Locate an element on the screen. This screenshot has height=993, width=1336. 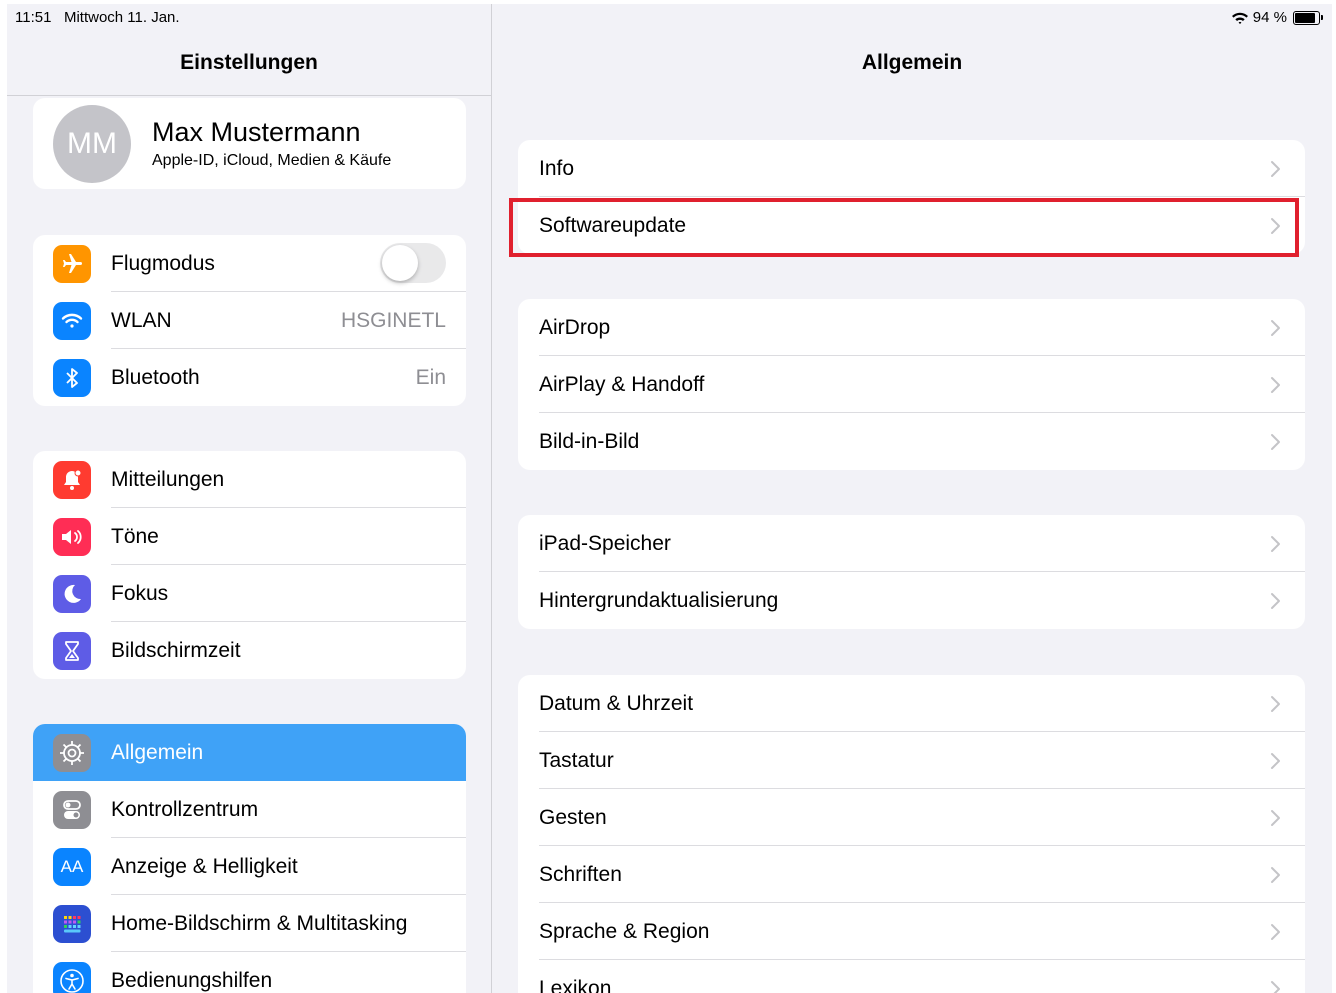
sidebar-item-label: Bedienungshilfen is located at coordinates (192, 980).